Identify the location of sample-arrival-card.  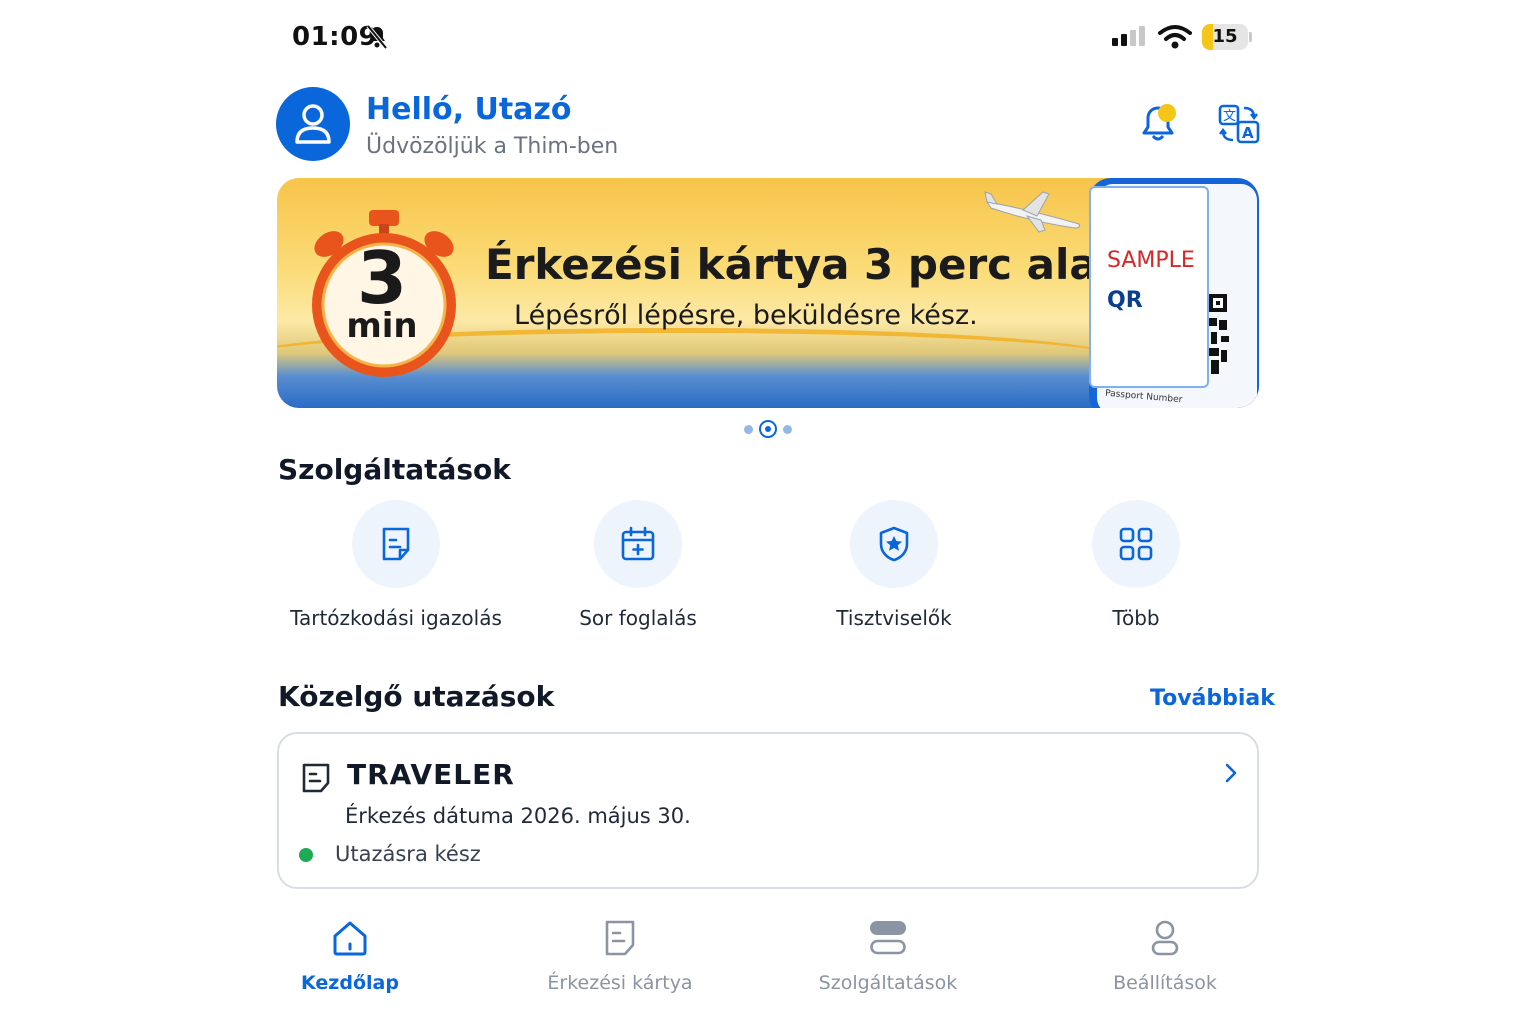
(1149, 287).